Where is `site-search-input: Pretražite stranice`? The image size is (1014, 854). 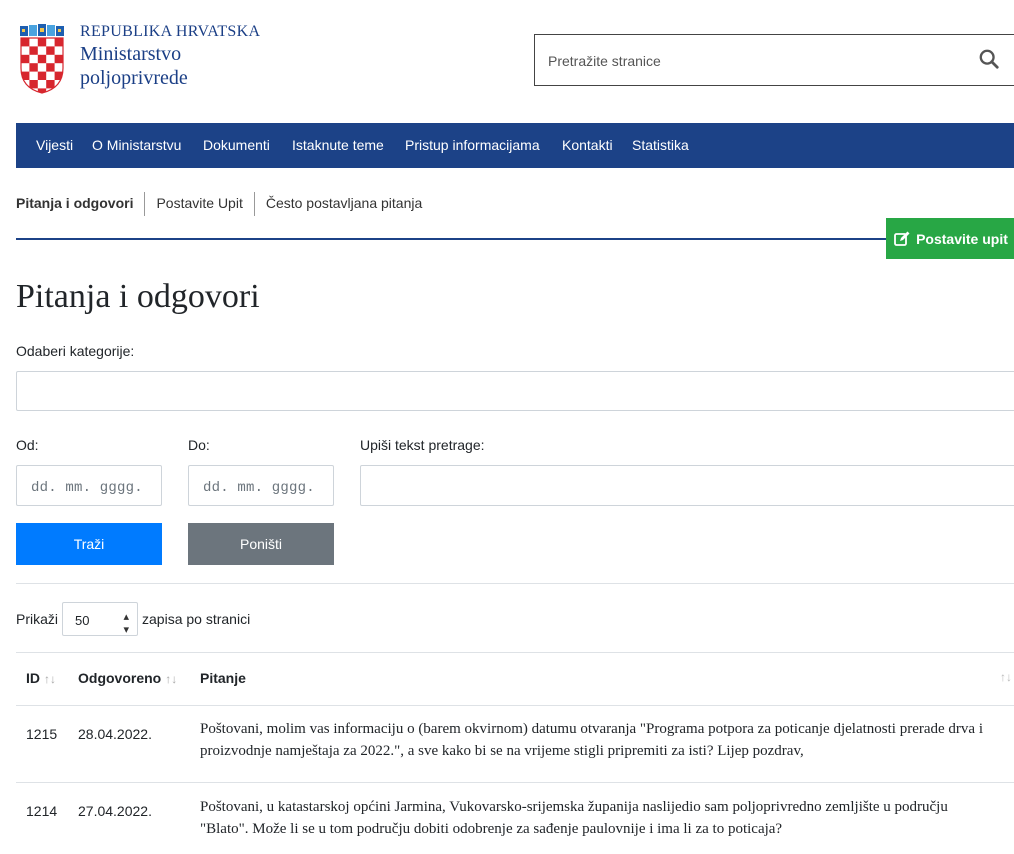
site-search-input: Pretražite stranice is located at coordinates (774, 60).